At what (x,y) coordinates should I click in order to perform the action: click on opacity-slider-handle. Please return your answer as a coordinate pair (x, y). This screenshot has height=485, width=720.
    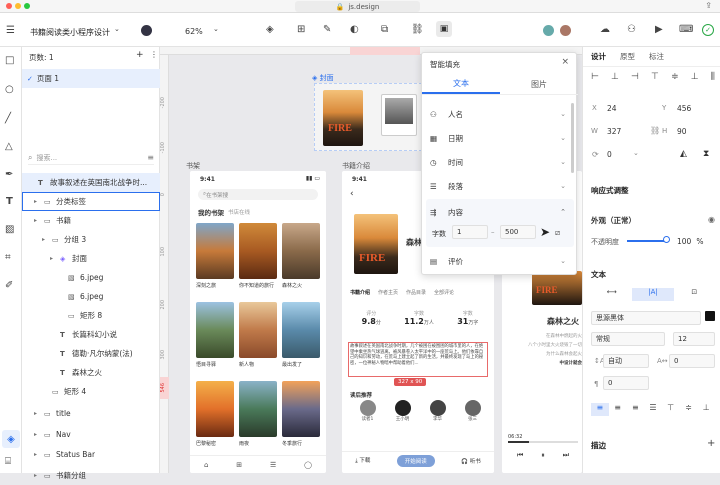
    Looking at the image, I should click on (666, 239).